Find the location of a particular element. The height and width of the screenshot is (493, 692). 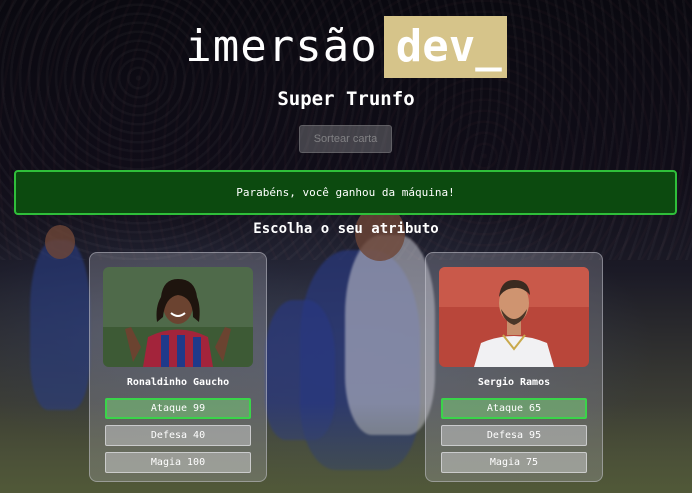

player-attribute-magia: Magia 100 is located at coordinates (178, 462).